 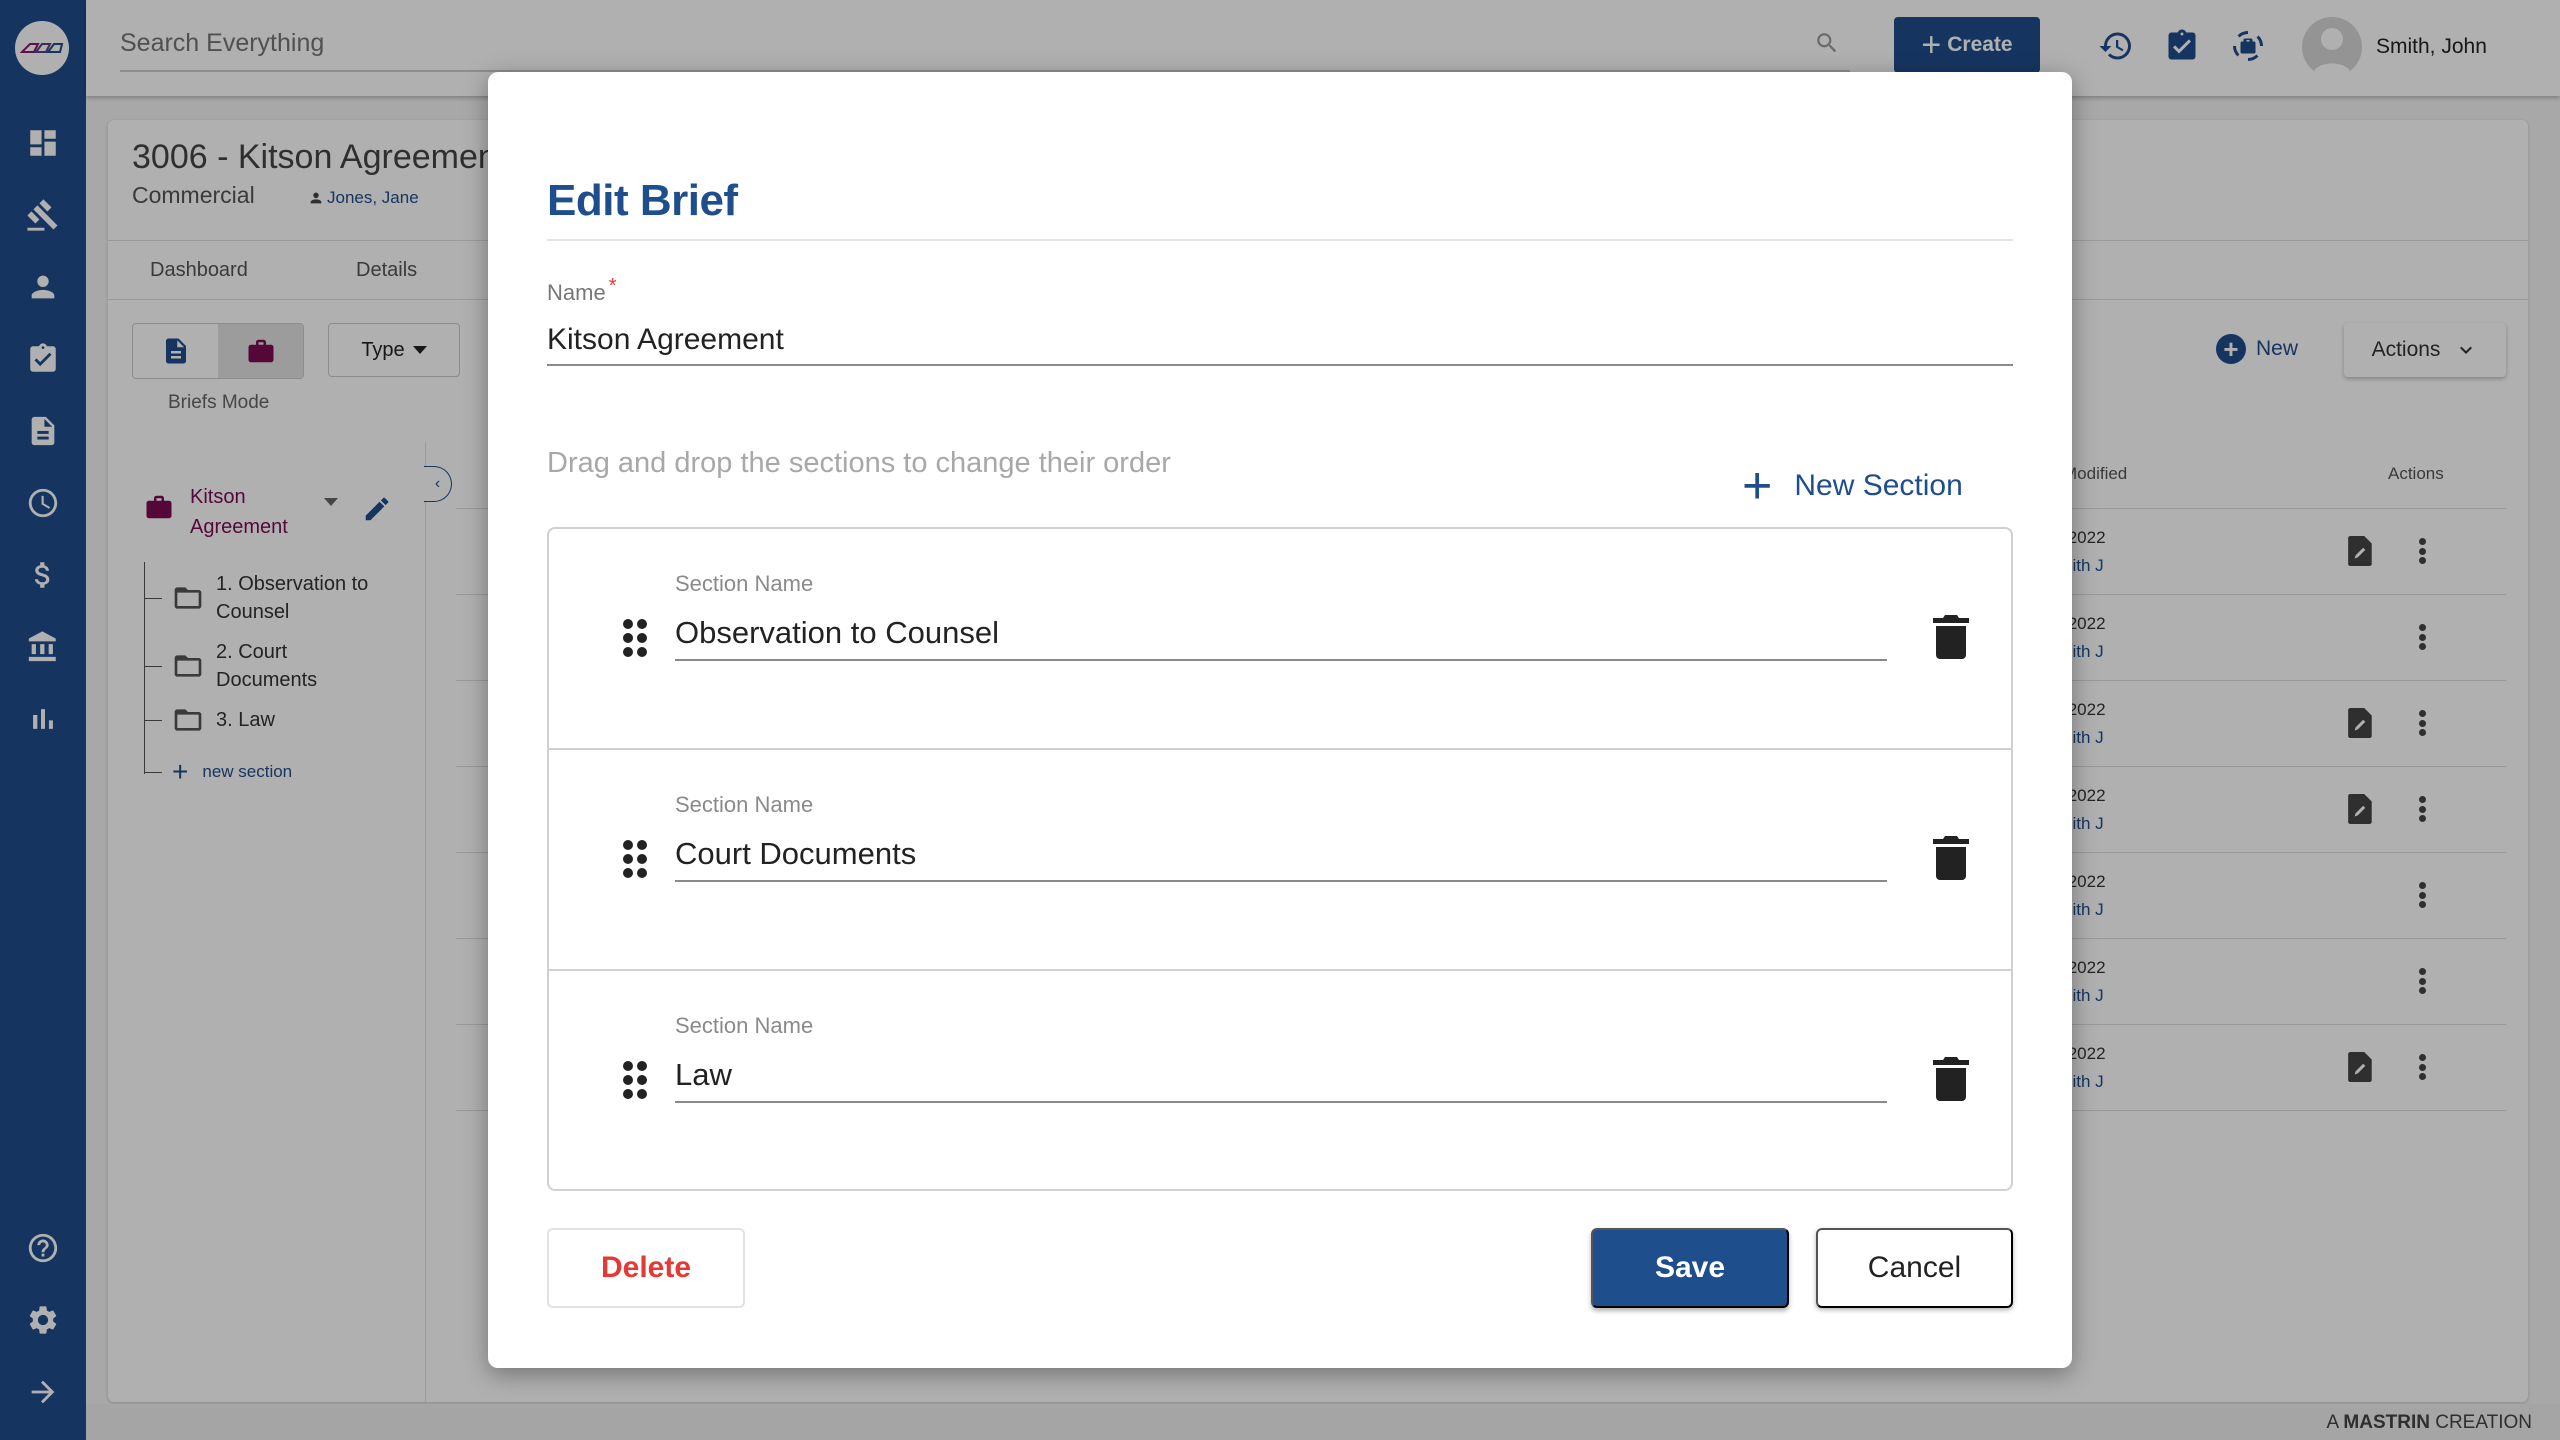 I want to click on cancel-button: Cancel, so click(x=1914, y=1268).